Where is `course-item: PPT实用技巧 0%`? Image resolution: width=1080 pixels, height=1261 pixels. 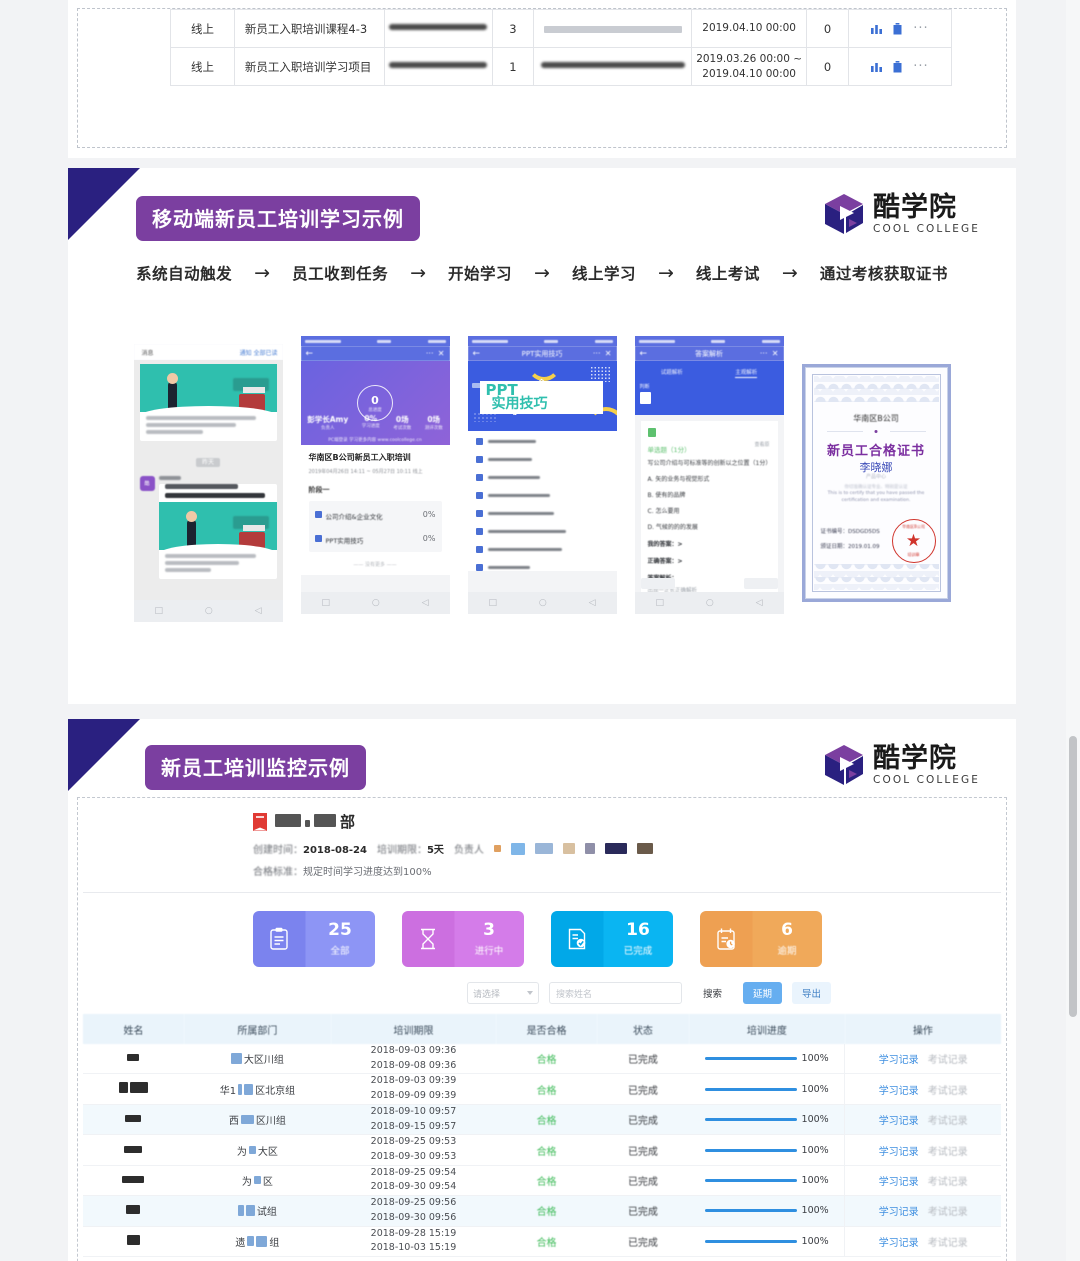
course-item: PPT实用技巧 0% is located at coordinates (375, 538).